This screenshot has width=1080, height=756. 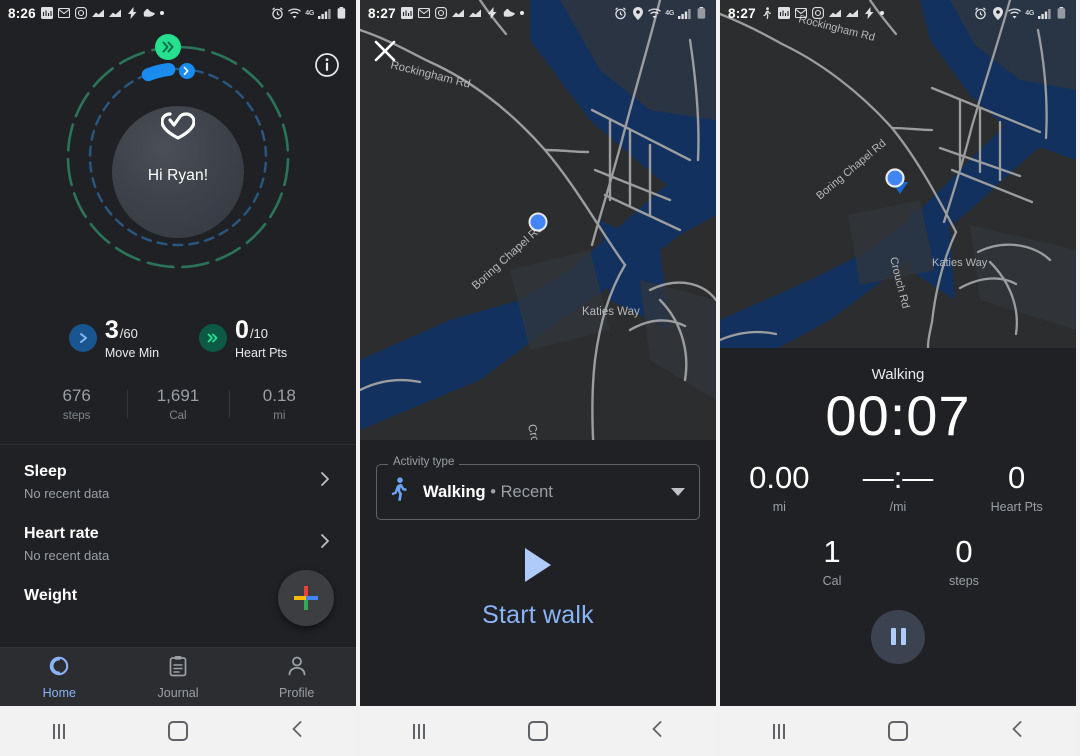 What do you see at coordinates (149, 13) in the screenshot?
I see `shoe-icon` at bounding box center [149, 13].